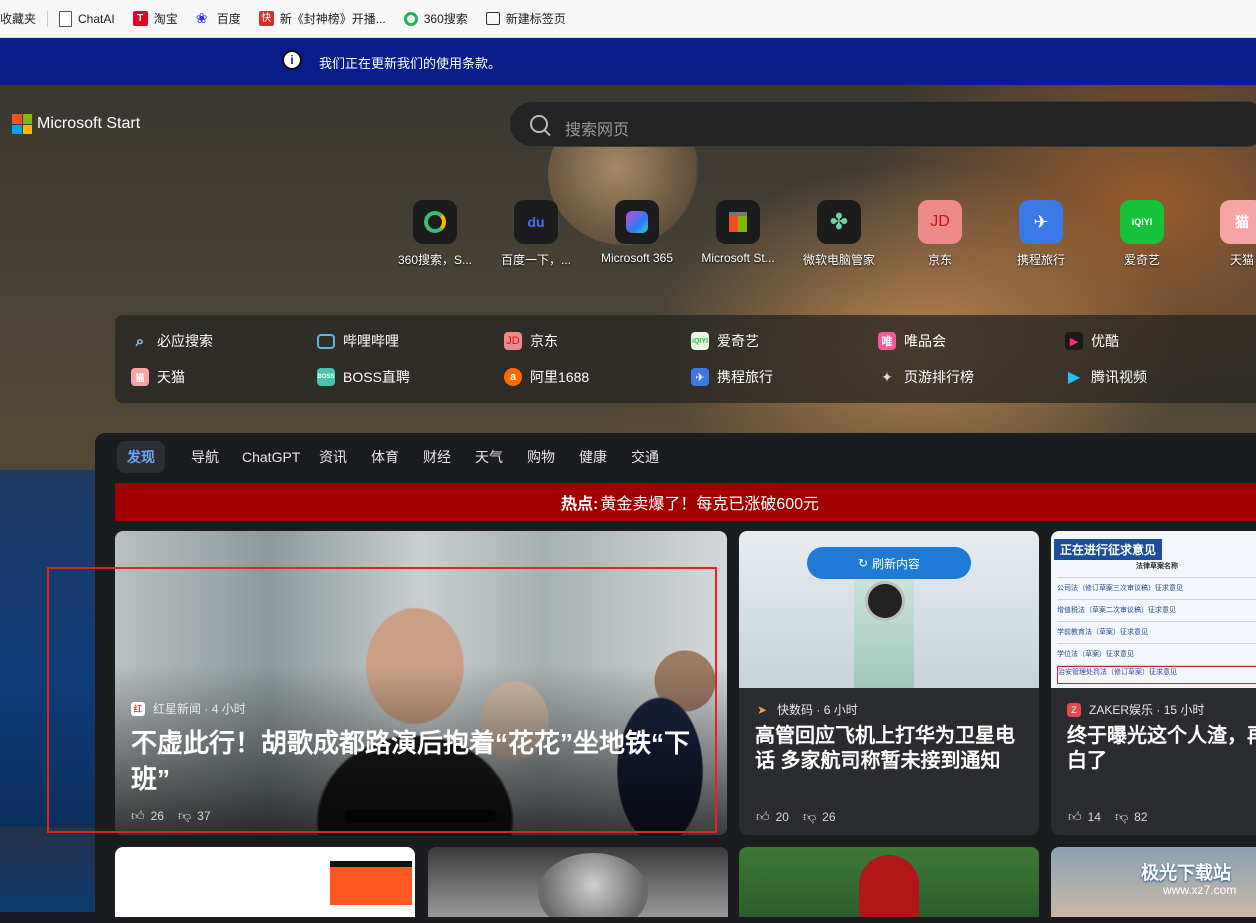 The height and width of the screenshot is (923, 1256). I want to click on quick-link-bilibili: 哔哩哔哩, so click(358, 341).